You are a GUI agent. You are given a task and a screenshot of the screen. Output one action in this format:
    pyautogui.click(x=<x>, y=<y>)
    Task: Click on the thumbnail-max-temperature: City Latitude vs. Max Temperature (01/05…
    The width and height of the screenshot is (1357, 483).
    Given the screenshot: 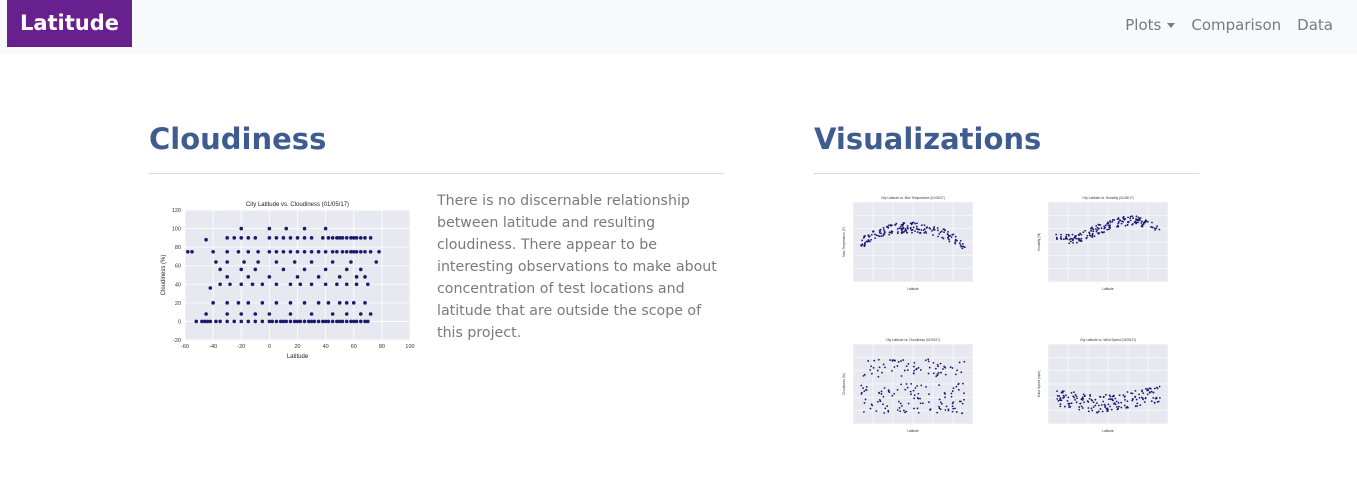 What is the action you would take?
    pyautogui.click(x=910, y=245)
    